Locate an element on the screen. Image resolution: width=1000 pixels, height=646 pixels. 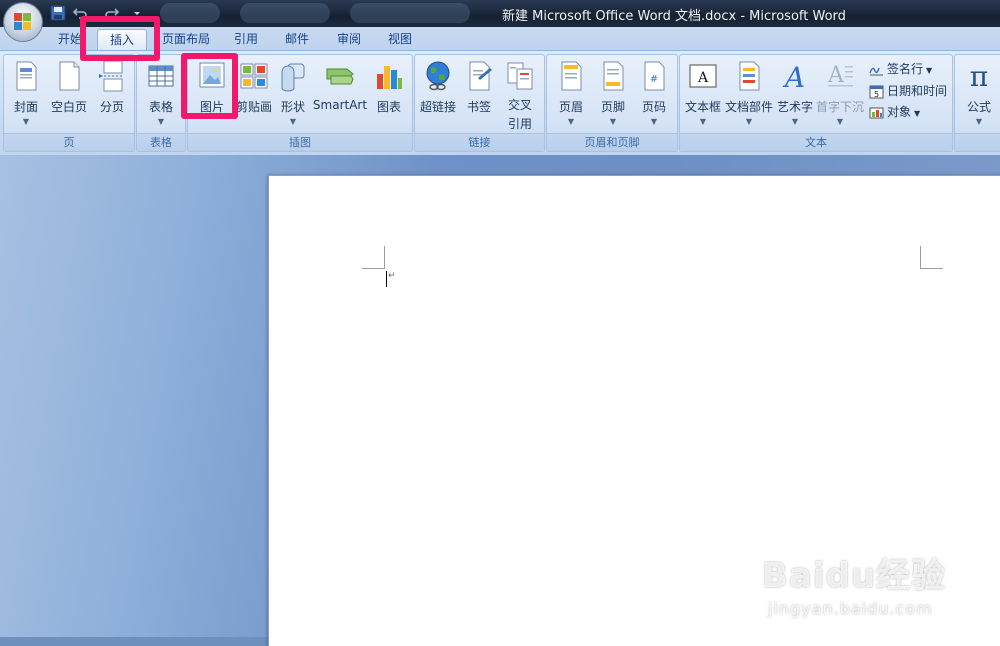
ribbon-tab-strip: 开始 插入 页面布局 引用 邮件 审阅 视图 is located at coordinates (500, 39).